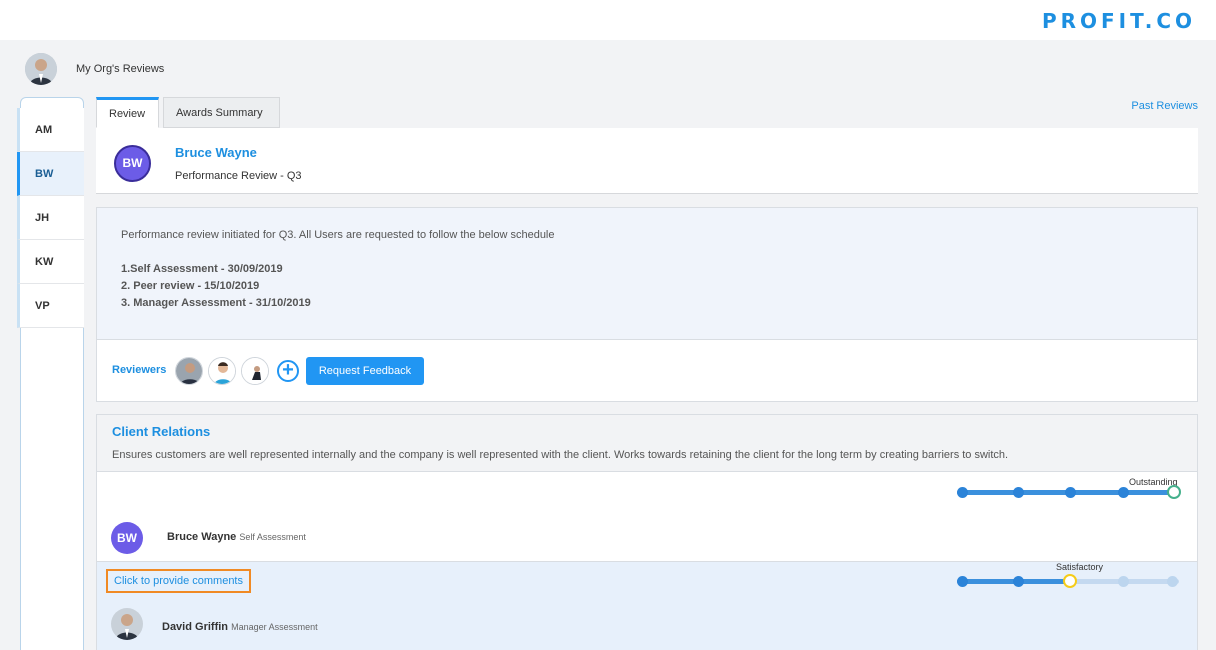  I want to click on review-header: BW Bruce Wayne Performance Review - Q3, so click(647, 161).